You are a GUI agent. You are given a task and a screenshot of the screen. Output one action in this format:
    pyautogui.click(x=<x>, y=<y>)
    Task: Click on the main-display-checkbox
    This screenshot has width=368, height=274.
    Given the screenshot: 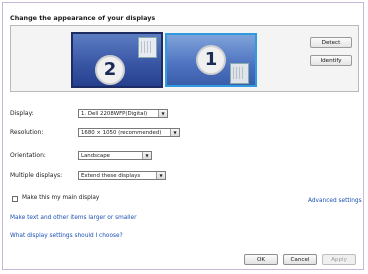 What is the action you would take?
    pyautogui.click(x=15, y=199)
    